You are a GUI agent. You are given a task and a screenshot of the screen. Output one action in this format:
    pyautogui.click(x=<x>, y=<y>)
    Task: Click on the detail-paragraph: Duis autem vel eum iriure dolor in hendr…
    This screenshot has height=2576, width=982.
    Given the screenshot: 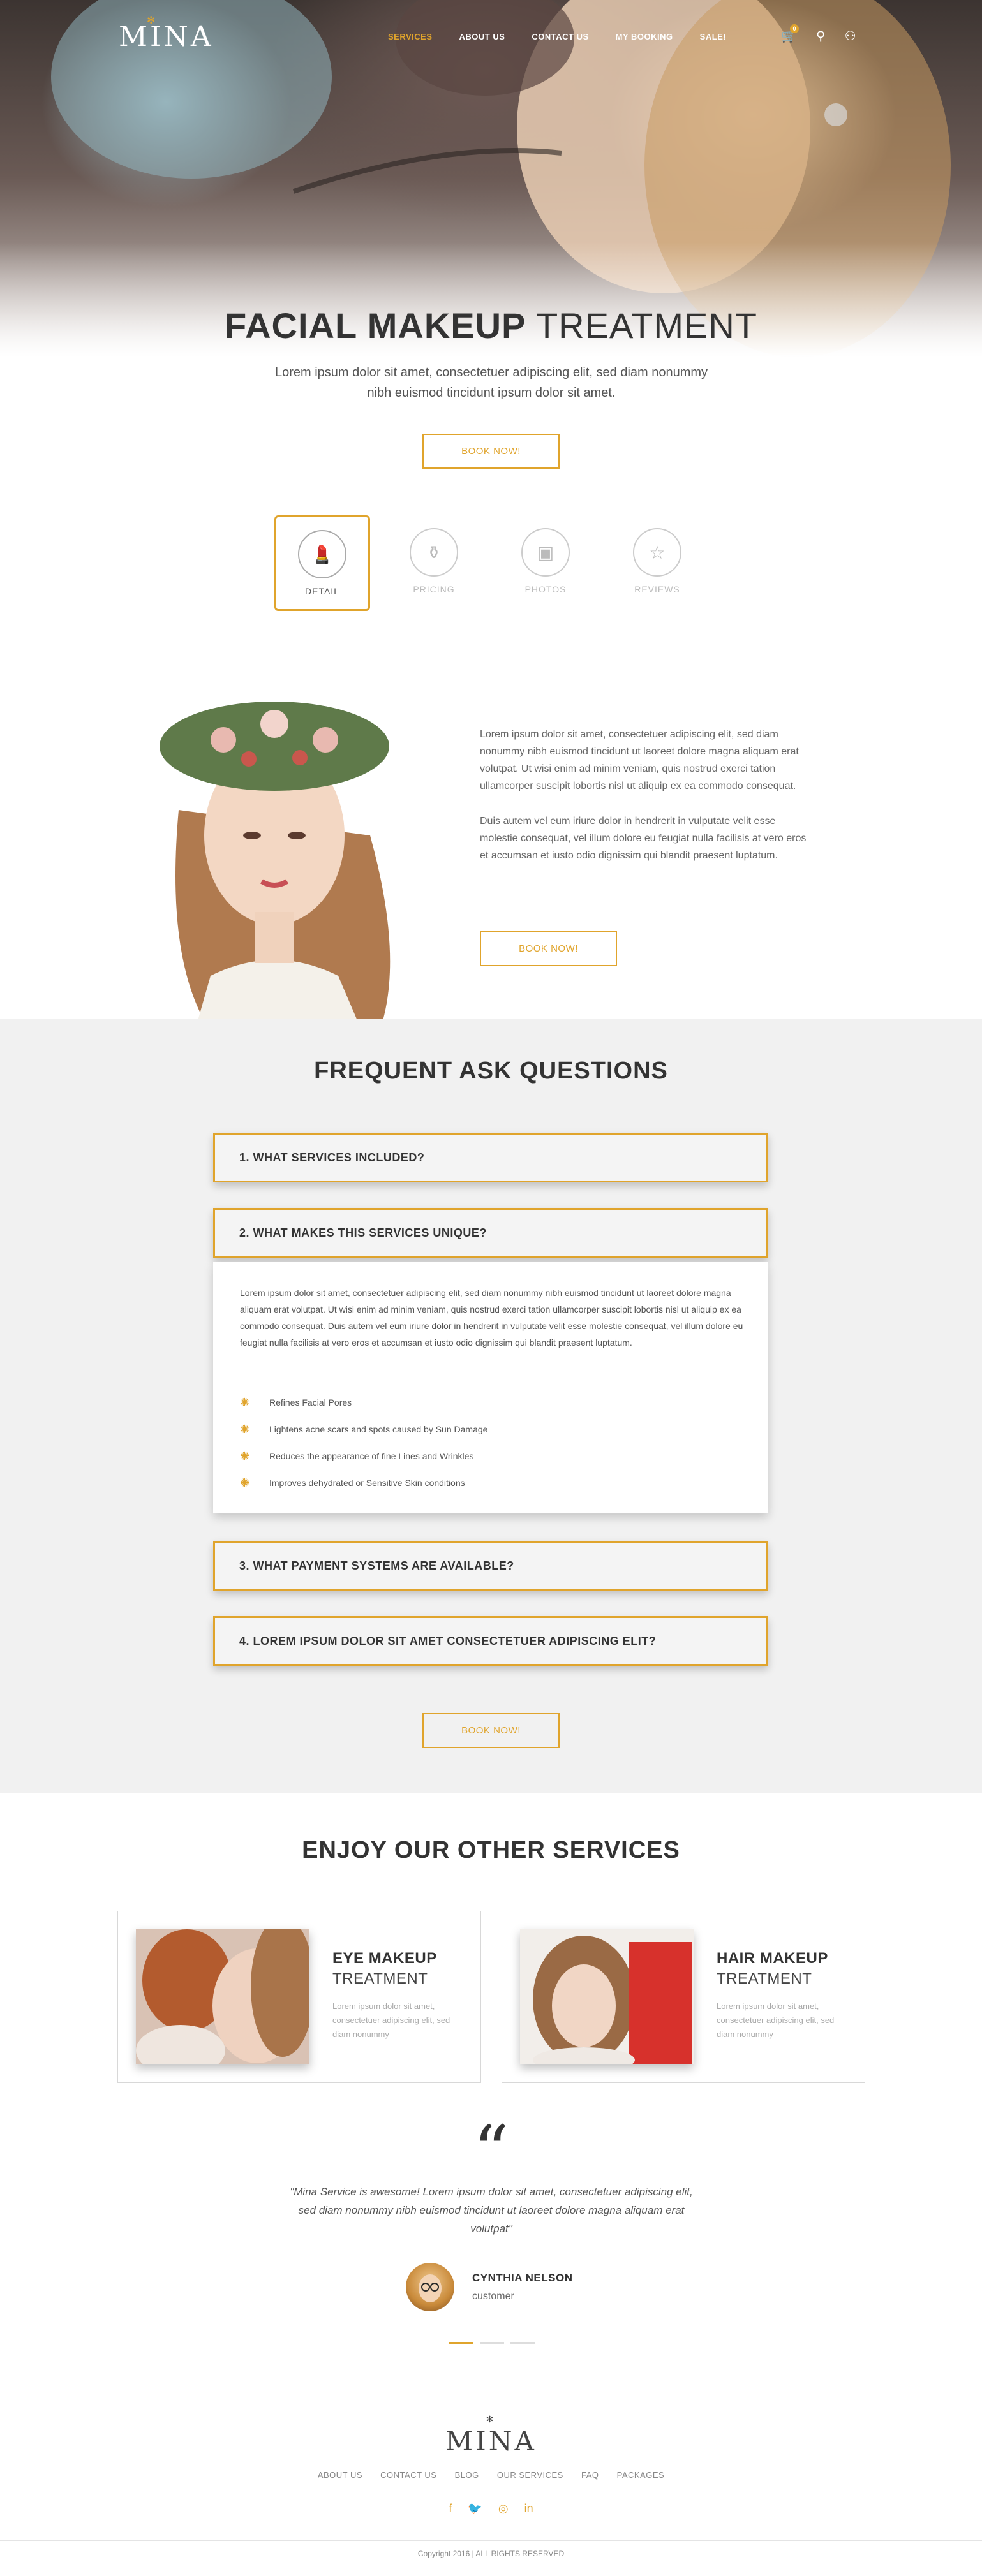 What is the action you would take?
    pyautogui.click(x=643, y=838)
    